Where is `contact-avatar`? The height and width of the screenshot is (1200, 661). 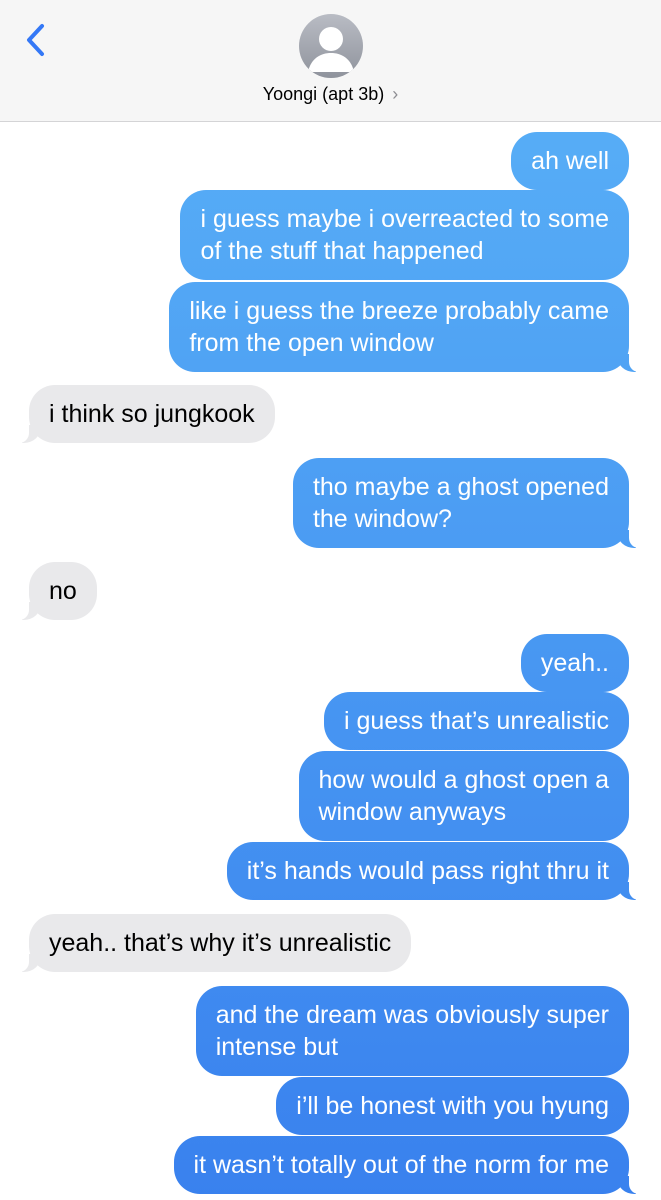 contact-avatar is located at coordinates (331, 46).